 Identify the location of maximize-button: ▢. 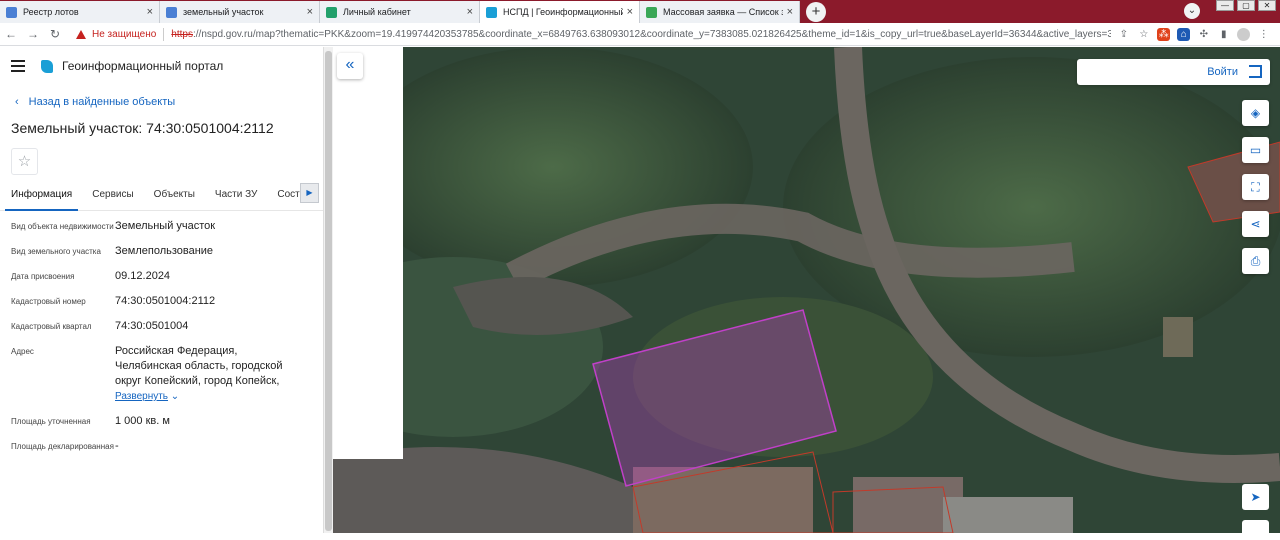
(1246, 5).